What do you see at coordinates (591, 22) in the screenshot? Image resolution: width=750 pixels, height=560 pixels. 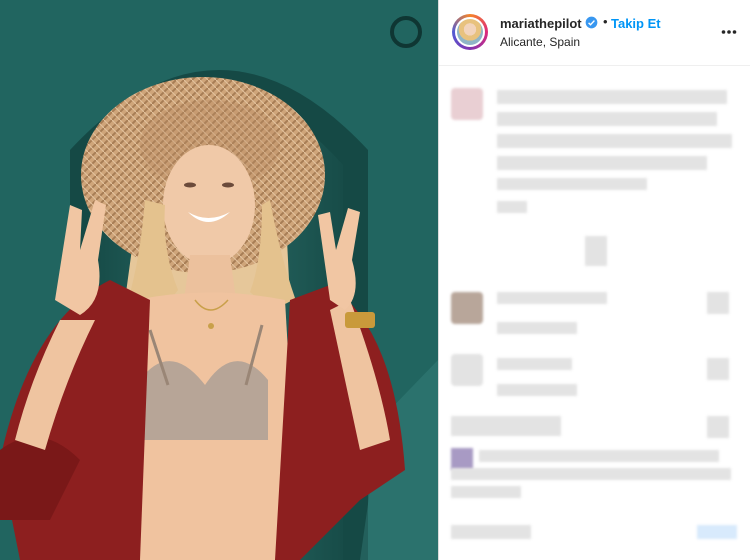 I see `verified-badge-icon` at bounding box center [591, 22].